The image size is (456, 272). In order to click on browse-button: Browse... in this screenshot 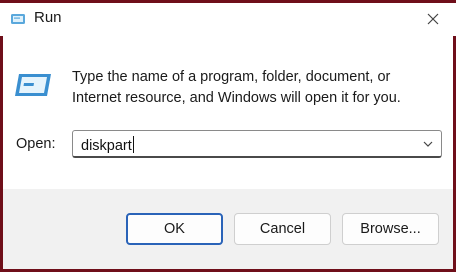, I will do `click(390, 229)`.